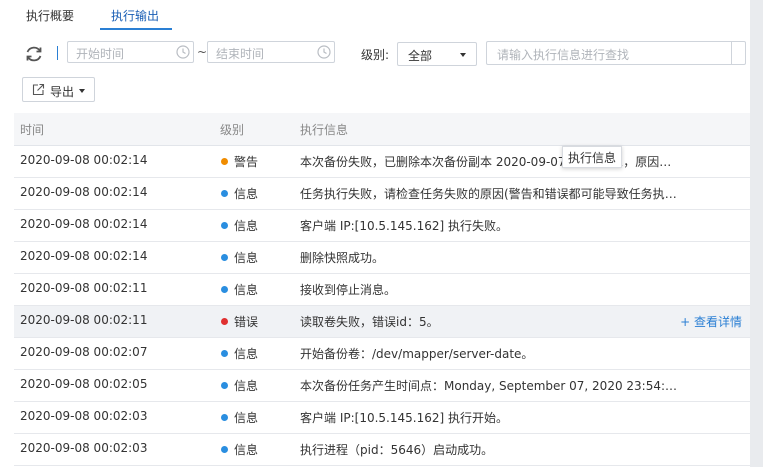 This screenshot has height=467, width=763. I want to click on filter-toolbar: 开始时间 ~ 结束时间 级别: 全部 请输入执行信息进行查找, so click(381, 53).